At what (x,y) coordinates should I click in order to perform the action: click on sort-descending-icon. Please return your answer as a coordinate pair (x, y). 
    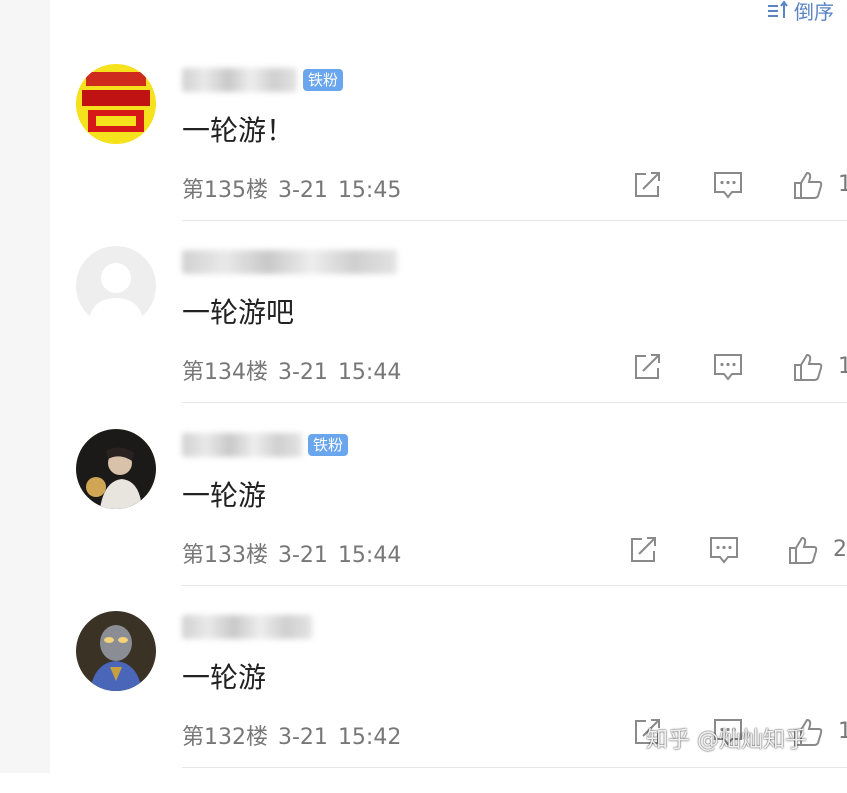
    Looking at the image, I should click on (778, 11).